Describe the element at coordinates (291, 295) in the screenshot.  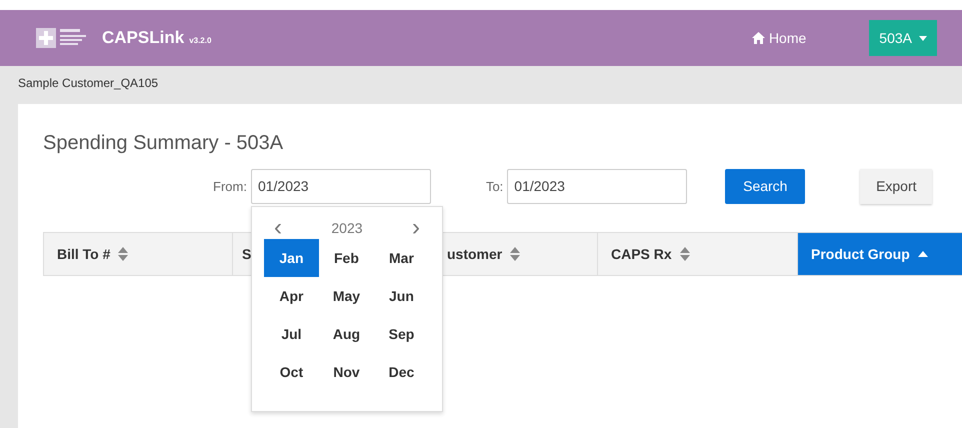
I see `month-option: Apr` at that location.